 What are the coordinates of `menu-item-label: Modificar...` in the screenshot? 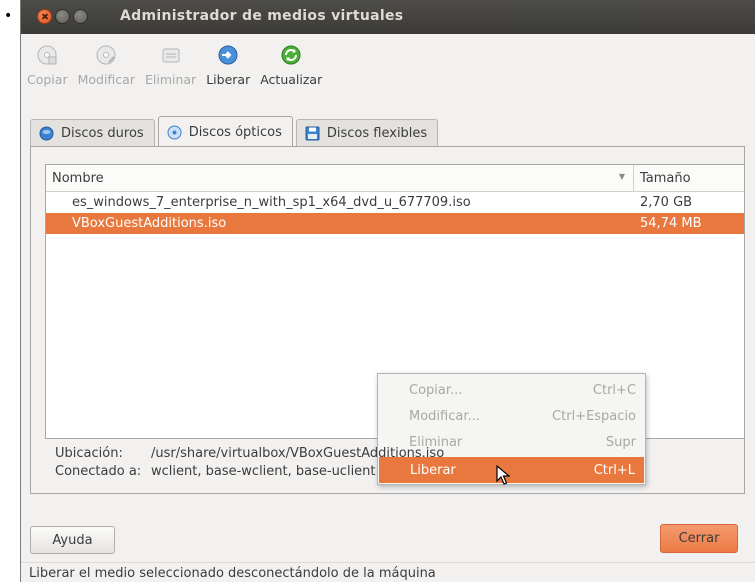 It's located at (444, 416).